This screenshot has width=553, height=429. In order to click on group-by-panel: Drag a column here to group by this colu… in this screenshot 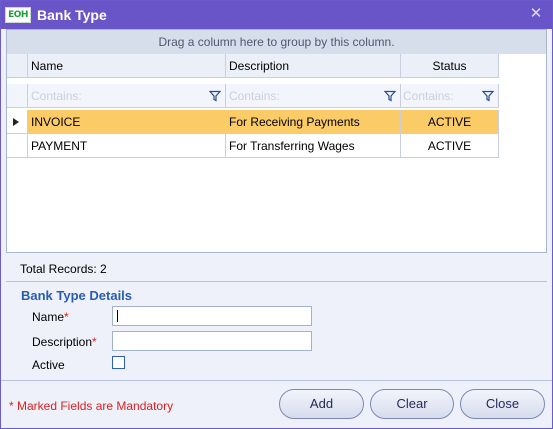, I will do `click(276, 42)`.